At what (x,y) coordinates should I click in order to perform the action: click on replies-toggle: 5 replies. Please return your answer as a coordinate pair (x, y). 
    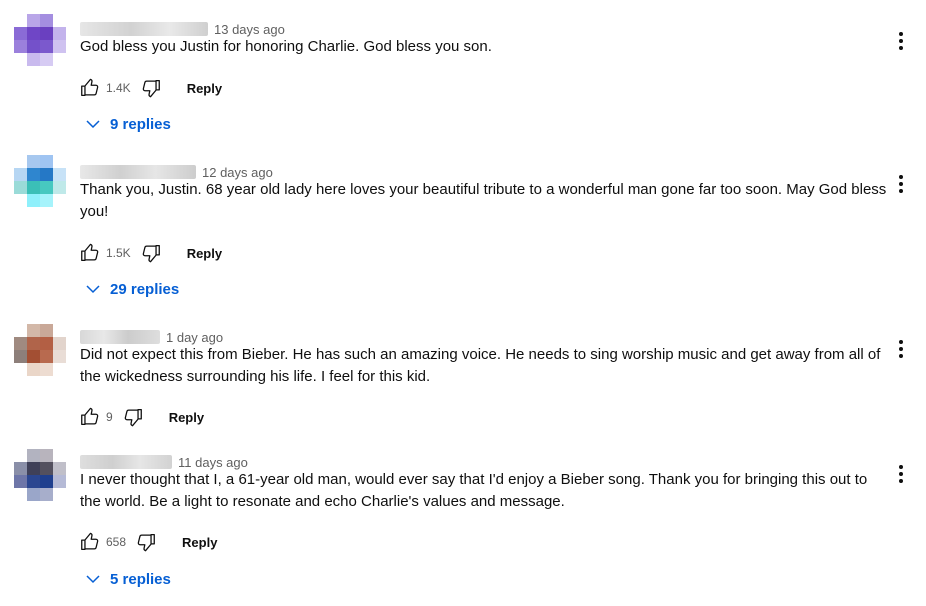
    Looking at the image, I should click on (127, 579).